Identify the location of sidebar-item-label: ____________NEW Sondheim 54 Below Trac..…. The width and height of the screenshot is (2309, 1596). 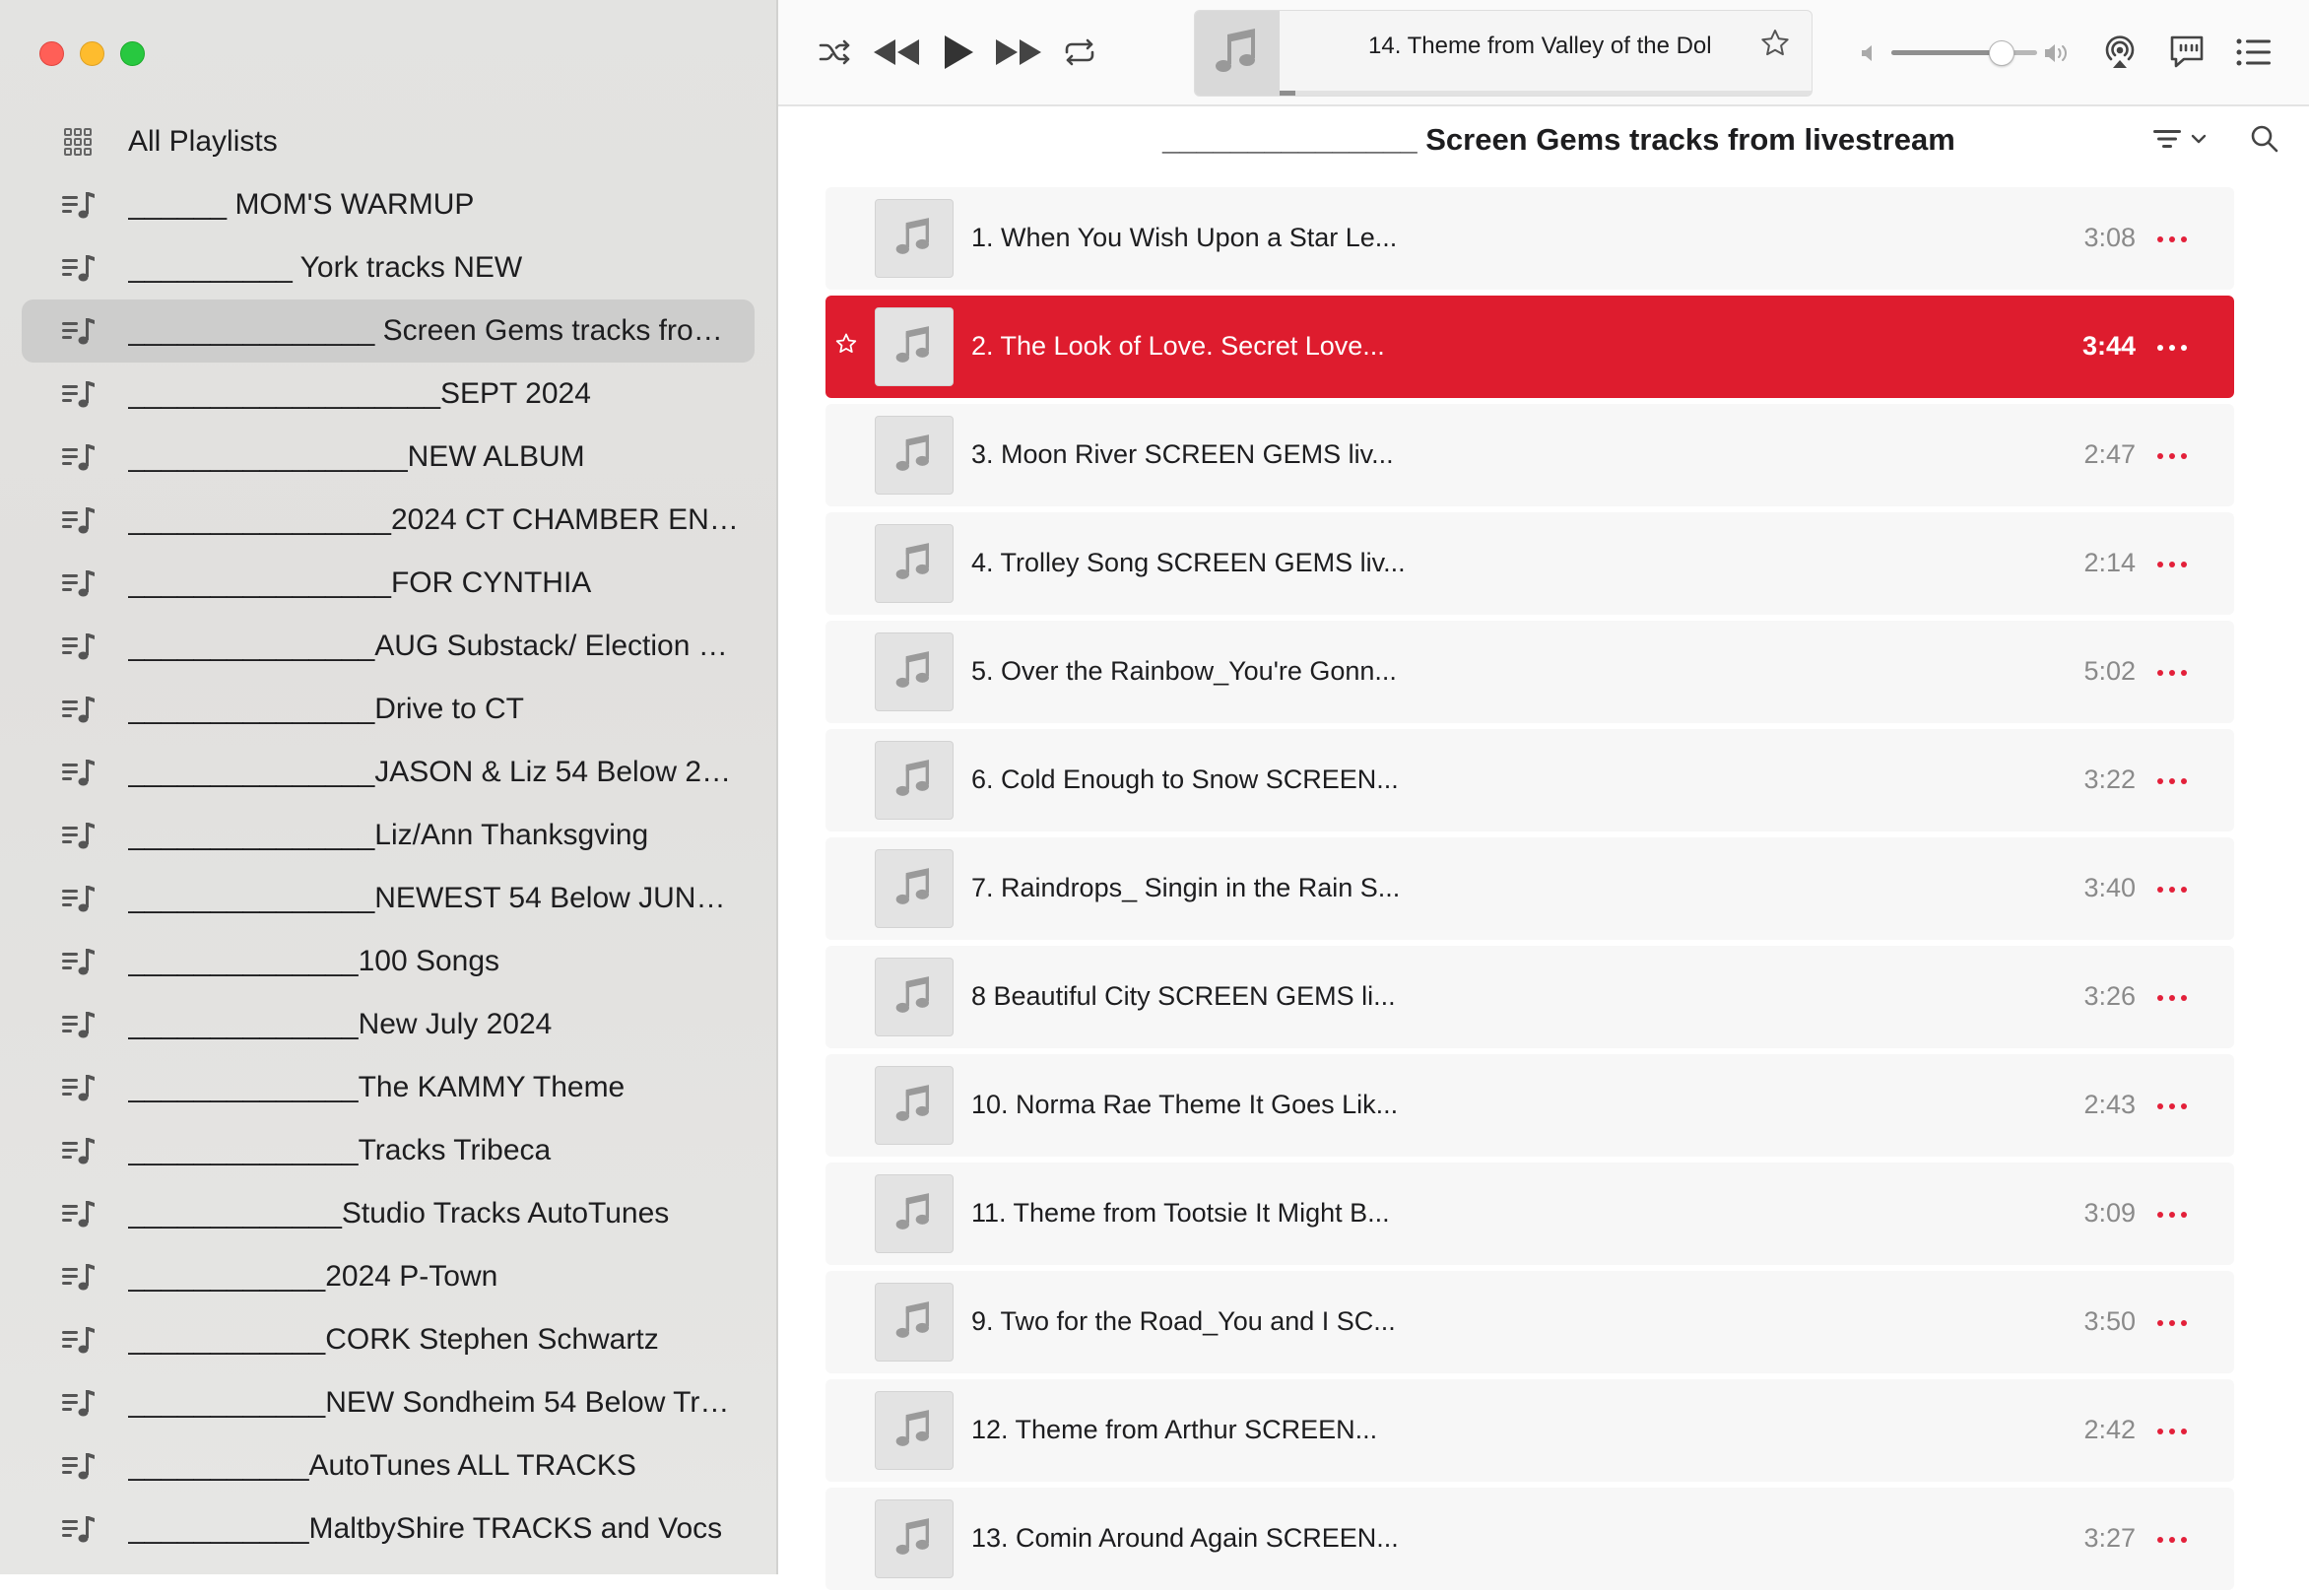
(441, 1402).